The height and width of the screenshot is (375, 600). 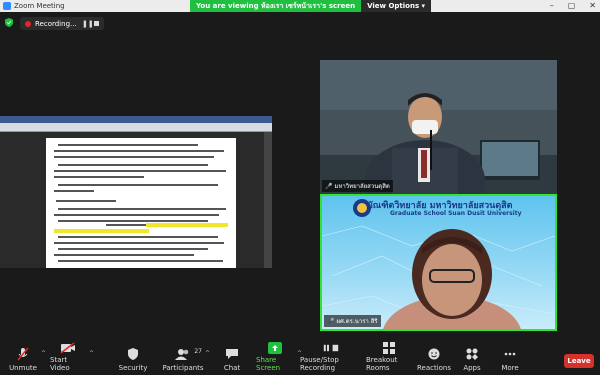 I want to click on stop-recording-icon, so click(x=96, y=23).